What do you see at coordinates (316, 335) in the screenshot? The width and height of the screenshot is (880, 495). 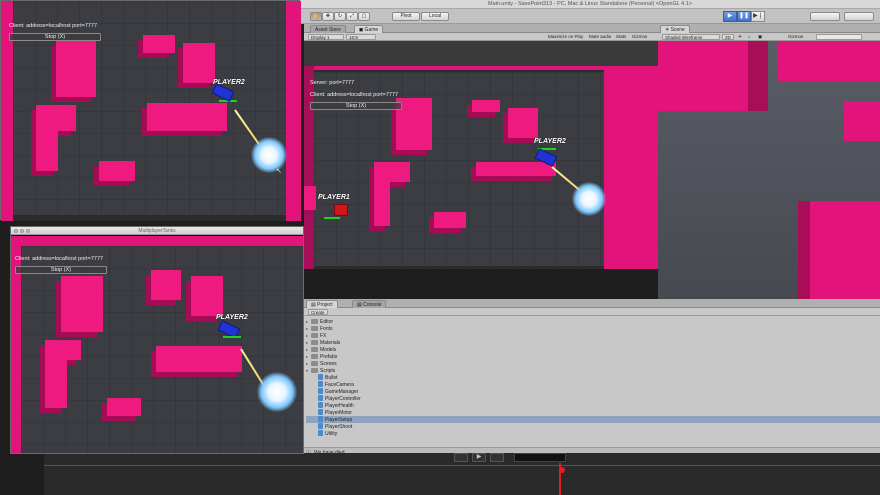 I see `folder-item: ▸ FX` at bounding box center [316, 335].